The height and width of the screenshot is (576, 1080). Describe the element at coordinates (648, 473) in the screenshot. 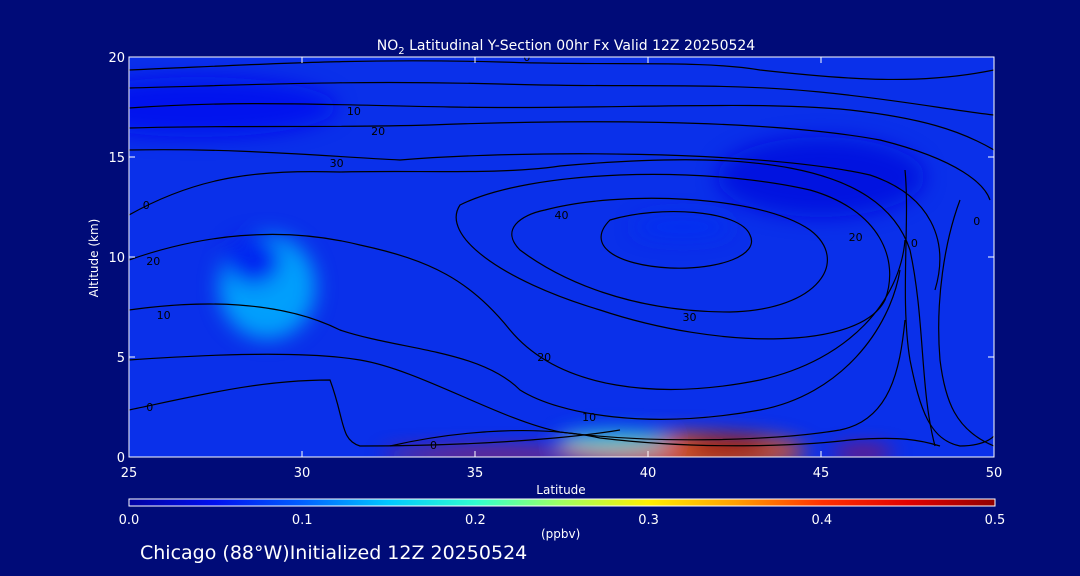

I see `x-tick-label: 40` at that location.